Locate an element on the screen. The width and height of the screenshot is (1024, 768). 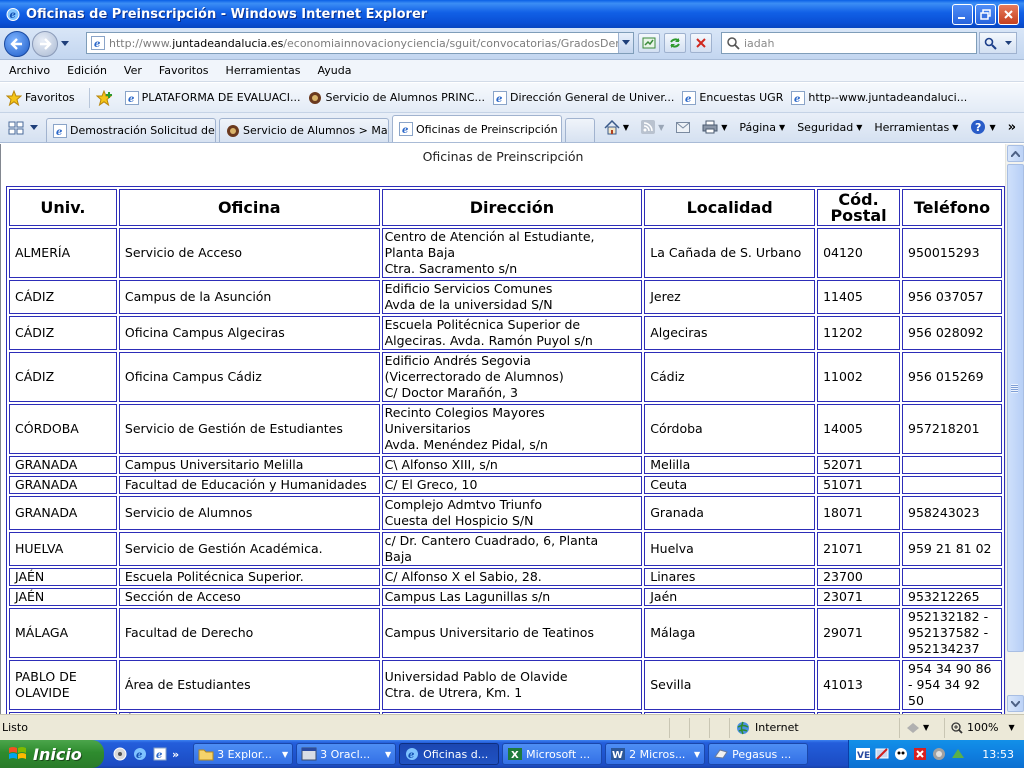
menu-ayuda: Ayuda is located at coordinates (333, 70).